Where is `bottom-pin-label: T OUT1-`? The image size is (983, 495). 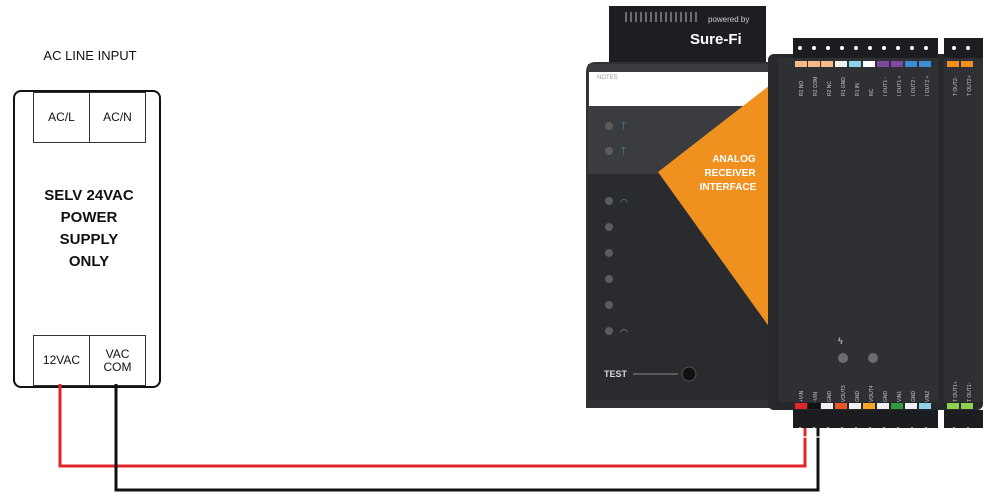 bottom-pin-label: T OUT1- is located at coordinates (970, 392).